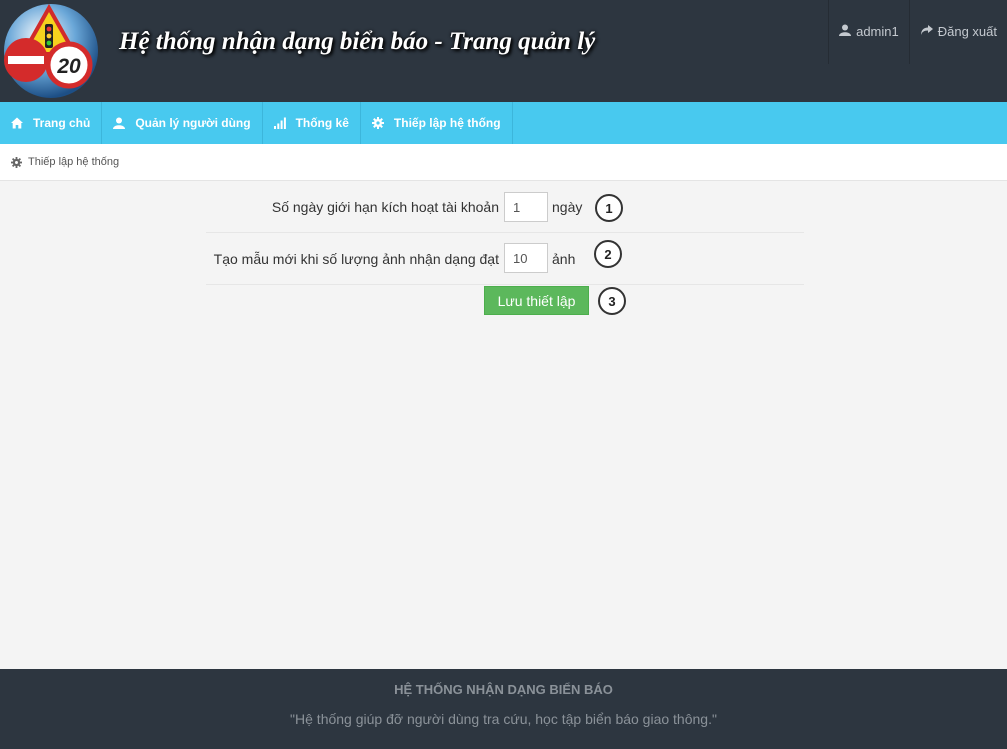 This screenshot has width=1007, height=749. I want to click on activation-days-input, so click(526, 207).